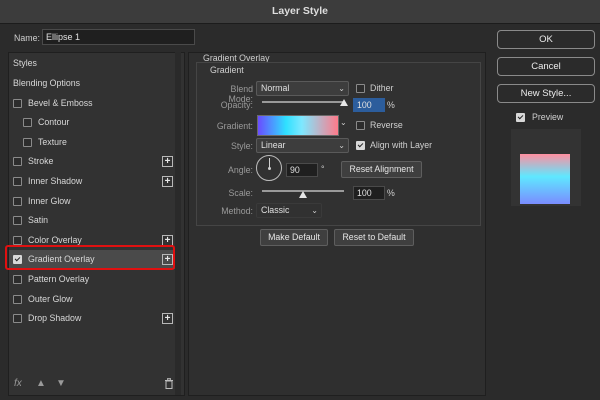  Describe the element at coordinates (303, 102) in the screenshot. I see `opacity-slider-track` at that location.